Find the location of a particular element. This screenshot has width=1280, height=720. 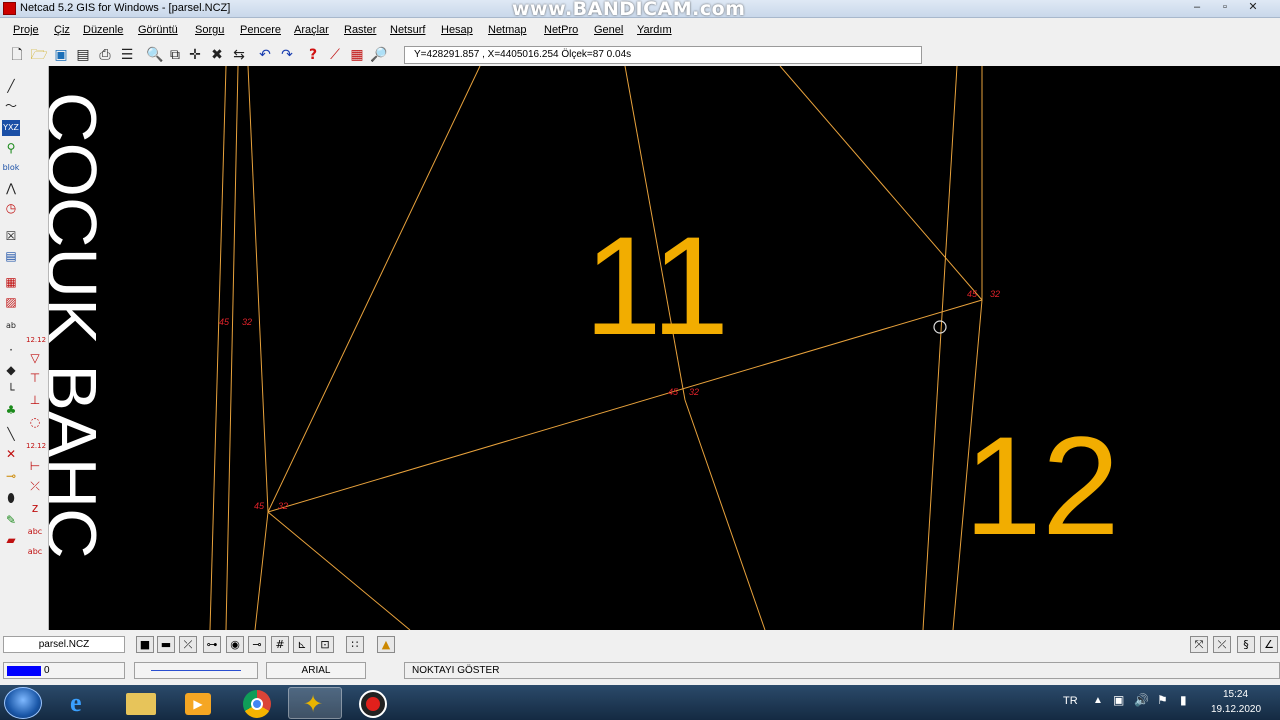

zoom-window-icon: ⧉ is located at coordinates (175, 55).